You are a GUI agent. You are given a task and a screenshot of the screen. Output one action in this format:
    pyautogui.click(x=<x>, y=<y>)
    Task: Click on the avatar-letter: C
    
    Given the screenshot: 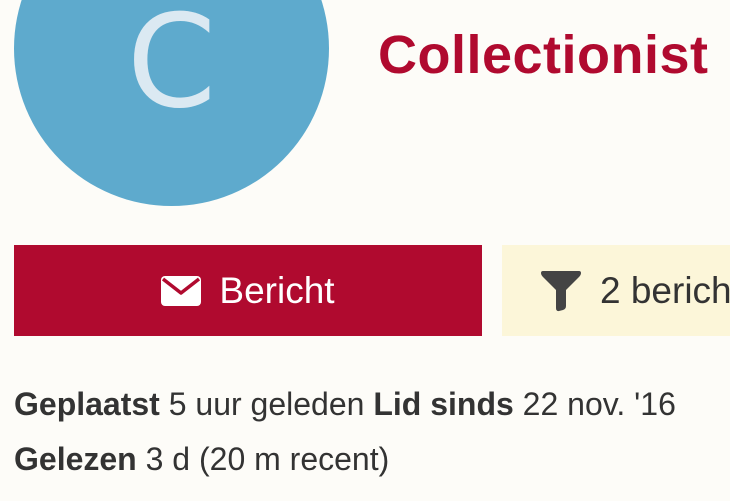 What is the action you would take?
    pyautogui.click(x=171, y=68)
    